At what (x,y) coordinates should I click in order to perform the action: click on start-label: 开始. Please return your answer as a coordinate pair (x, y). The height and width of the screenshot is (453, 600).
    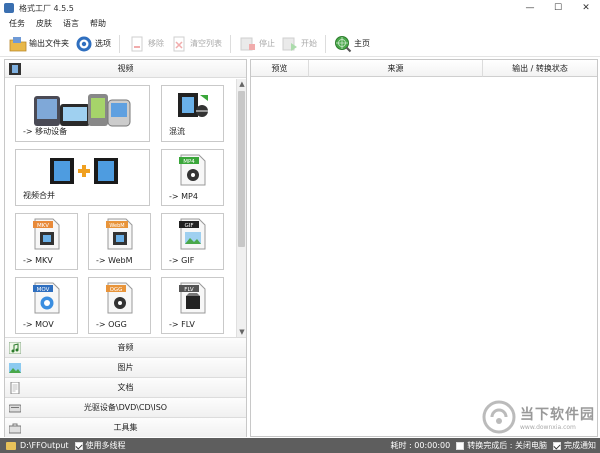
    Looking at the image, I should click on (309, 43).